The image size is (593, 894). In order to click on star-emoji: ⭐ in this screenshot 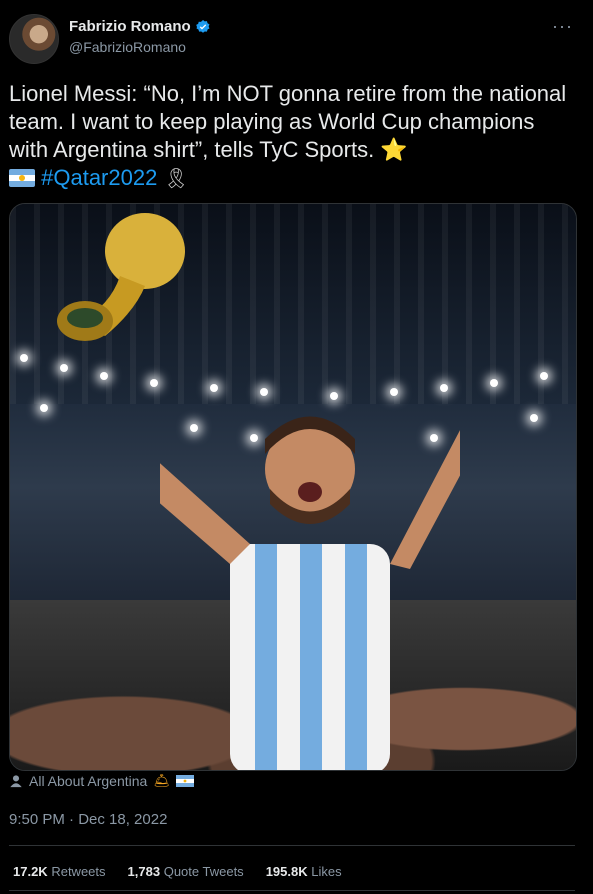, I will do `click(394, 149)`.